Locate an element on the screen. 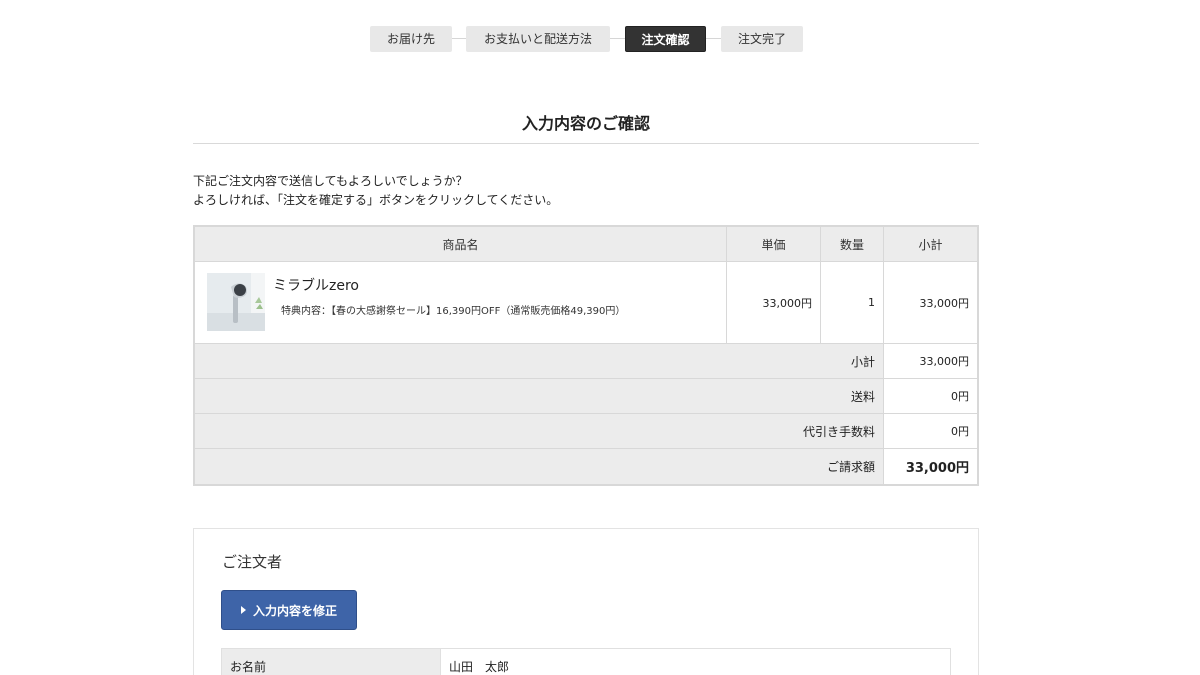 The image size is (1200, 675). summary-label: 送料 is located at coordinates (539, 396).